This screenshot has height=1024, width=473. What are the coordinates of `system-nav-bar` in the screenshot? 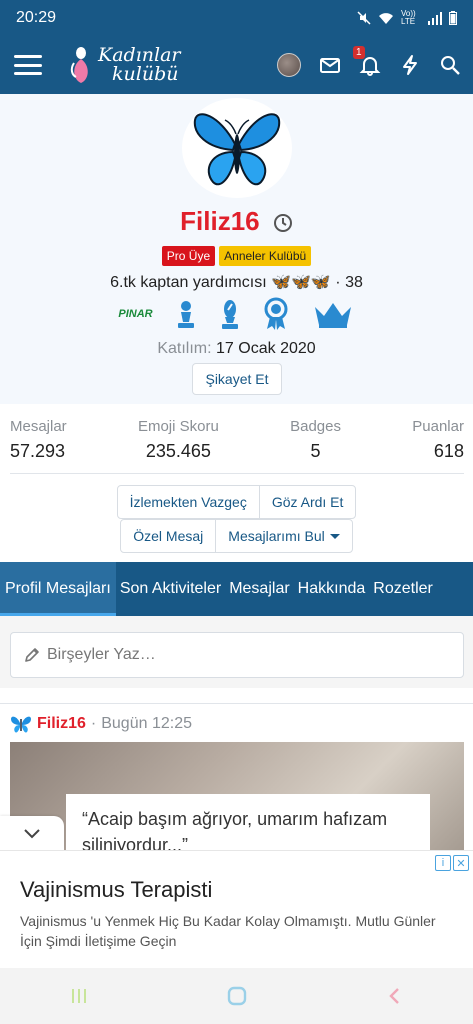 It's located at (236, 996).